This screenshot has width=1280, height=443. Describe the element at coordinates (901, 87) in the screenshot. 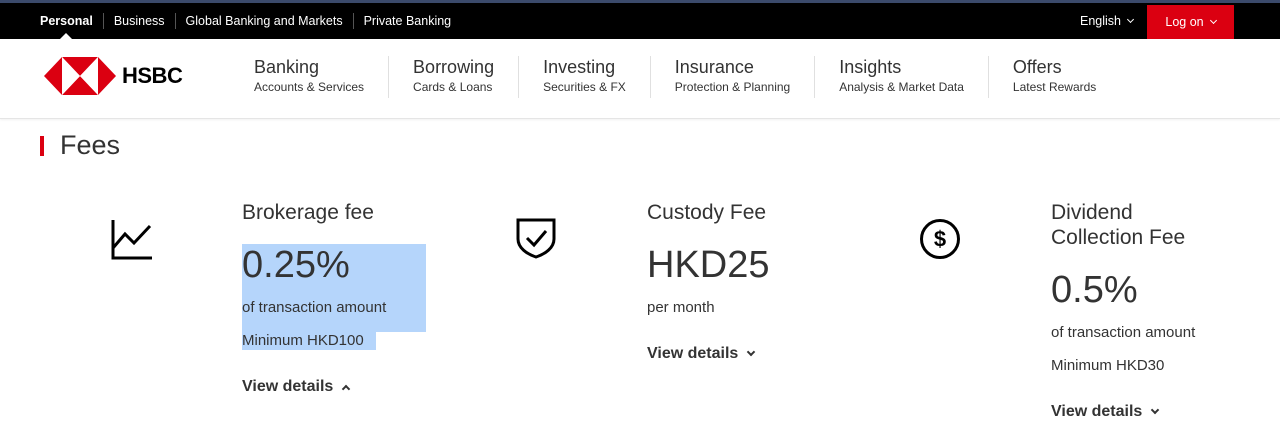

I see `nav-subtitle: Analysis & Market Data` at that location.